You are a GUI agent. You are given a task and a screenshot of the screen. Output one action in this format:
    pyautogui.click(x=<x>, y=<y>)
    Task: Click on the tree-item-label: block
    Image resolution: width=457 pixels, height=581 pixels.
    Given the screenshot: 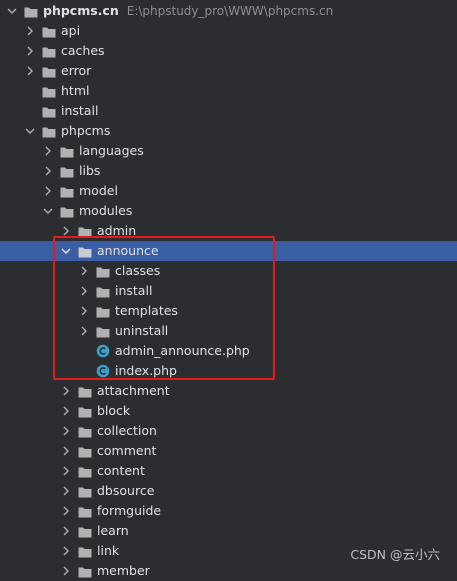 What is the action you would take?
    pyautogui.click(x=114, y=410)
    